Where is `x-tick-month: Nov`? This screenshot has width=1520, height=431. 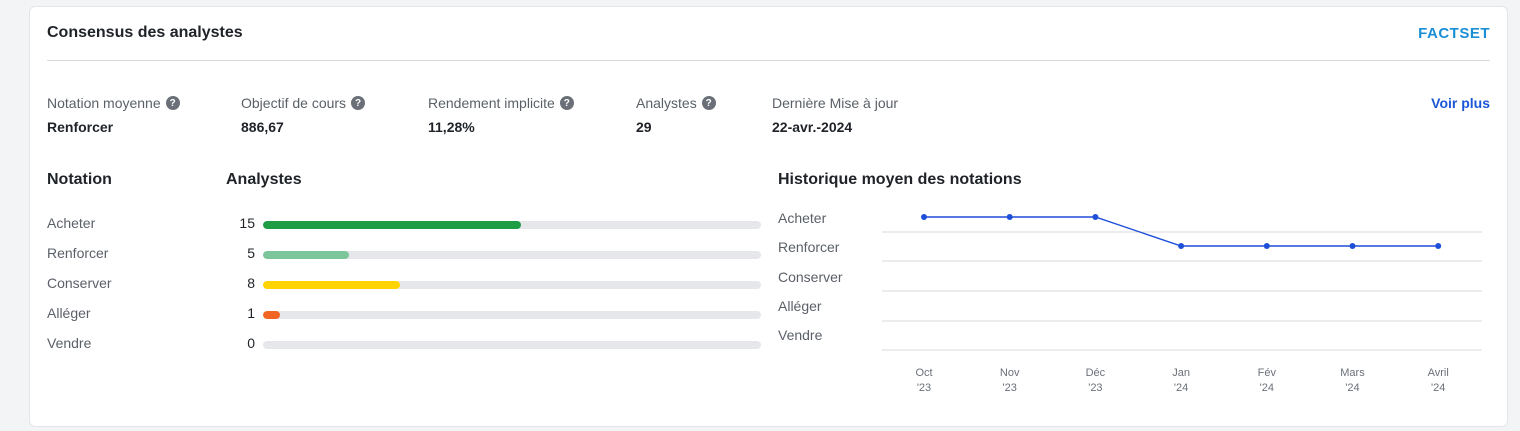
x-tick-month: Nov is located at coordinates (1010, 373).